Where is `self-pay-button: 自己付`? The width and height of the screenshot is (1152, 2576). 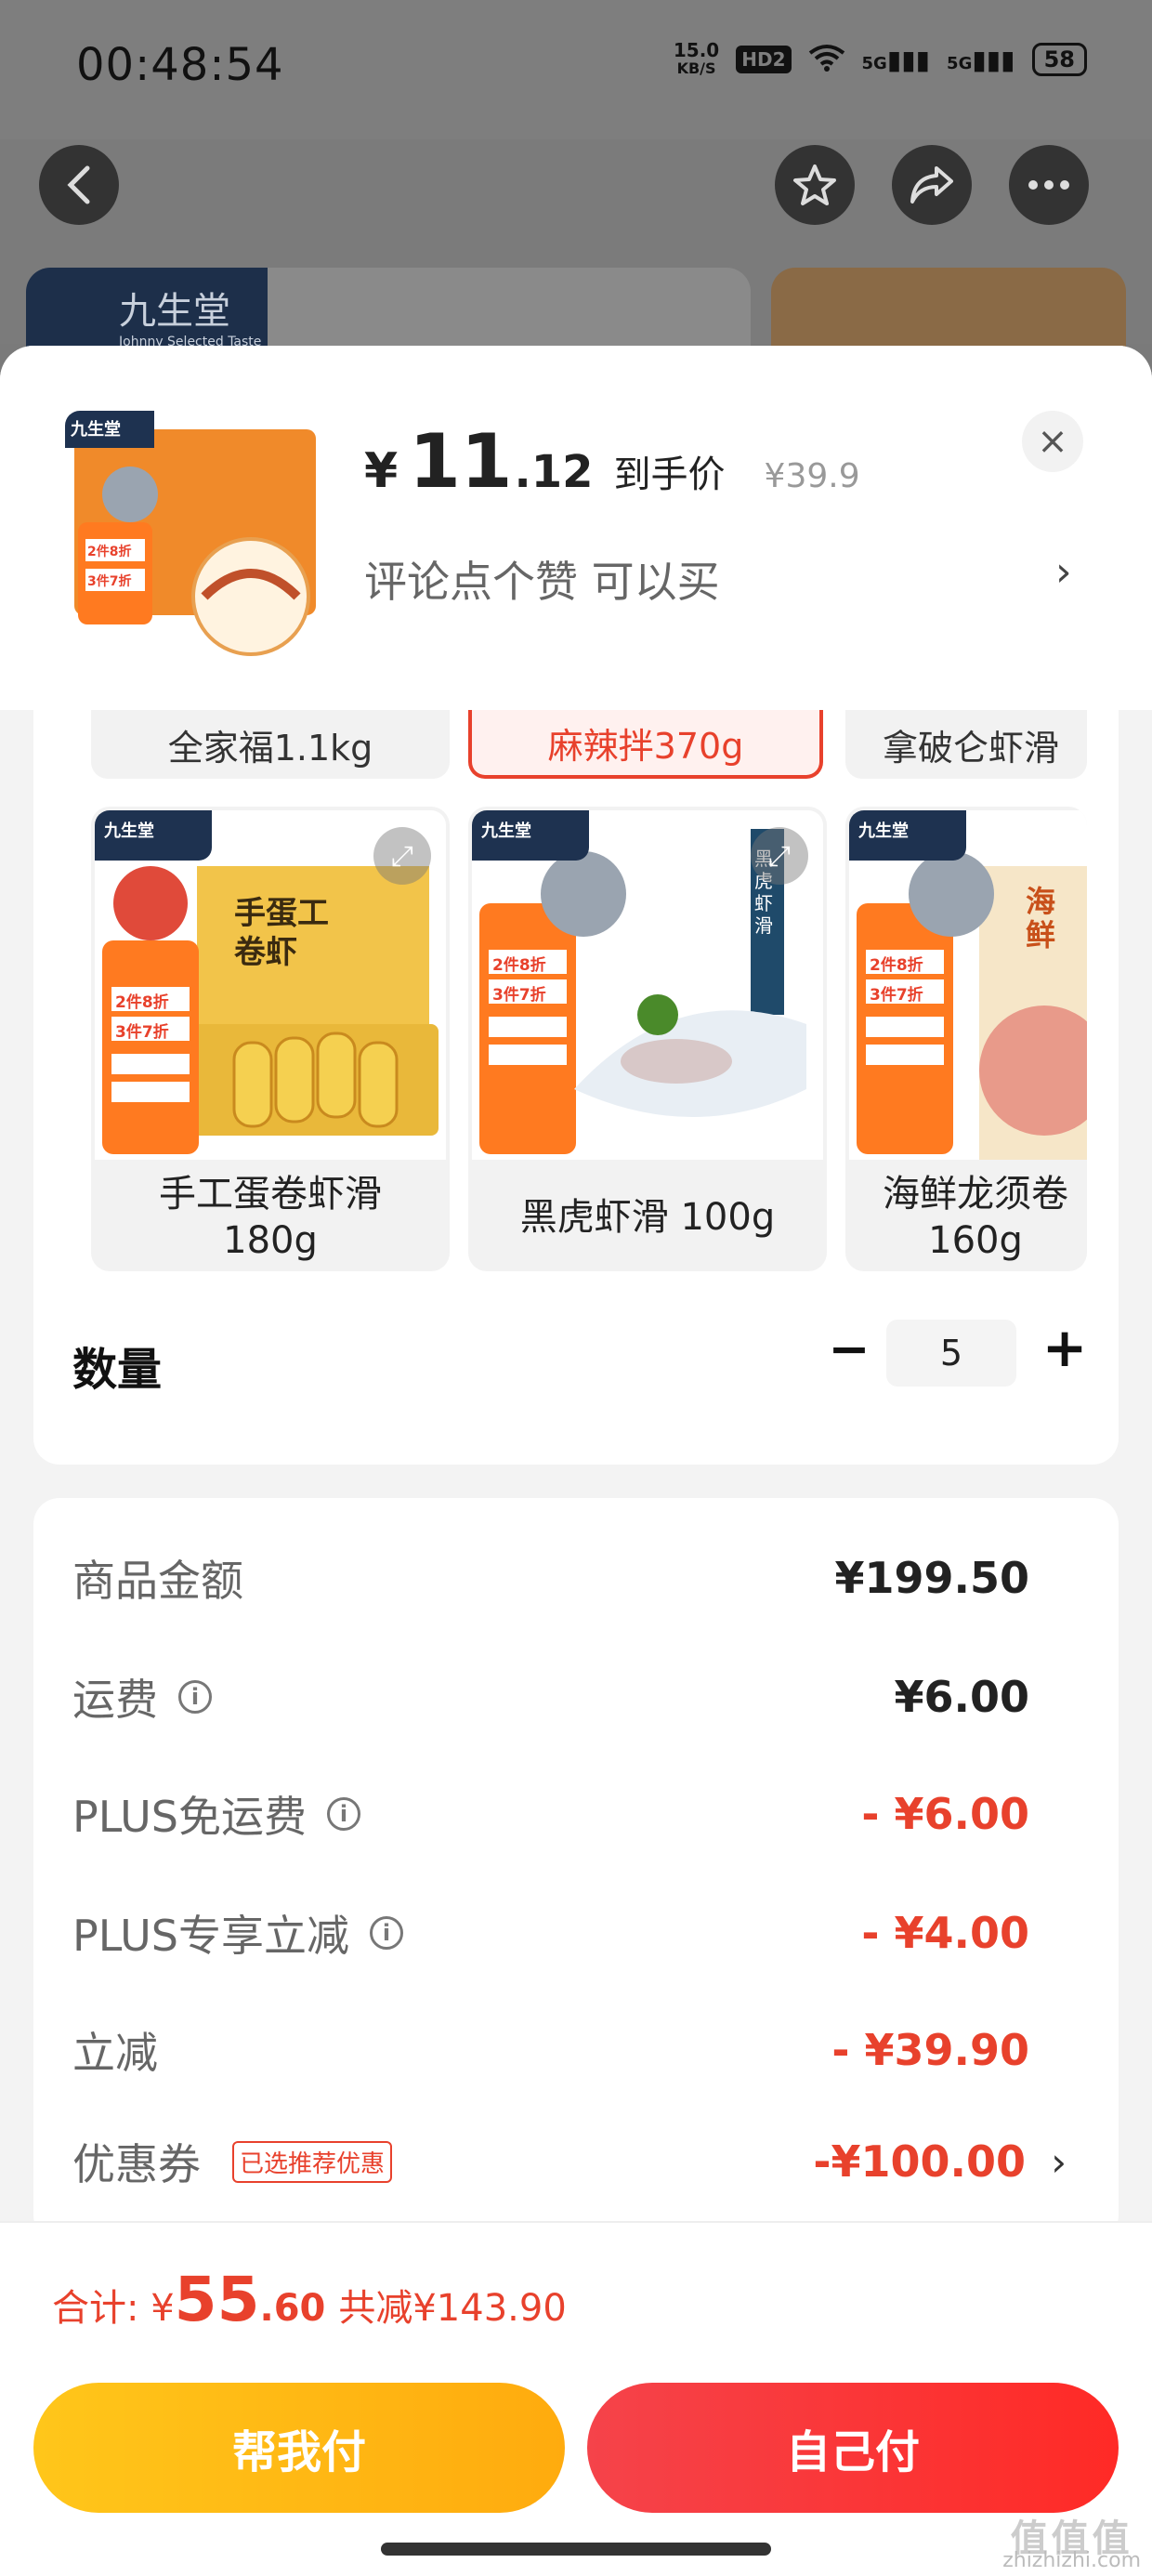
self-pay-button: 自己付 is located at coordinates (853, 2448).